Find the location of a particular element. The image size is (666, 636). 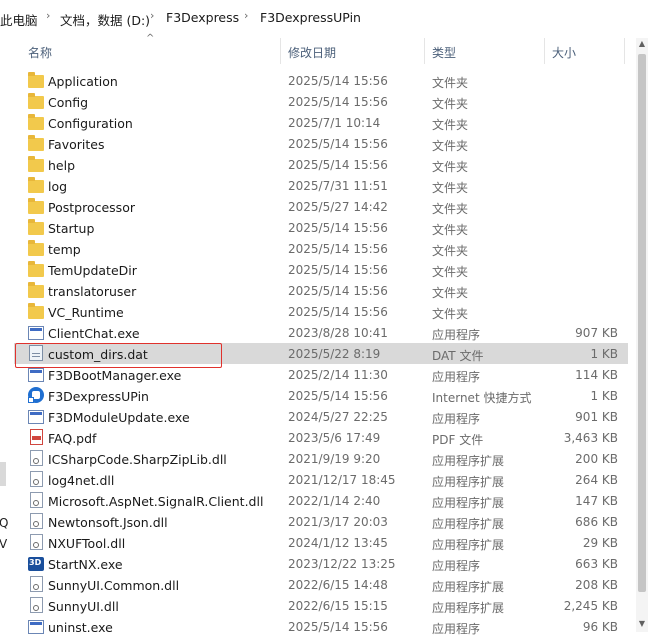

file-row: Postprocessor 2025/5/27 14:42 文件夹 is located at coordinates (321, 206).